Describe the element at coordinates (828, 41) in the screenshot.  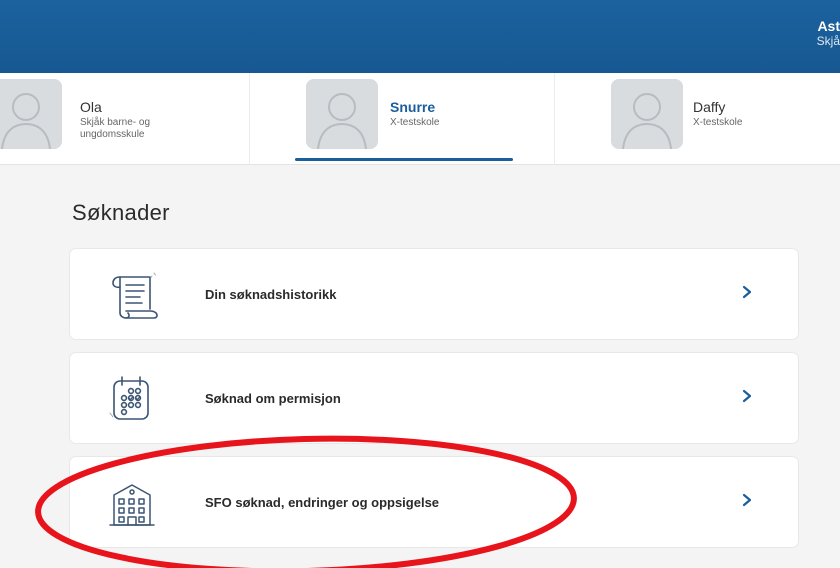
I see `user-school: Skjå` at that location.